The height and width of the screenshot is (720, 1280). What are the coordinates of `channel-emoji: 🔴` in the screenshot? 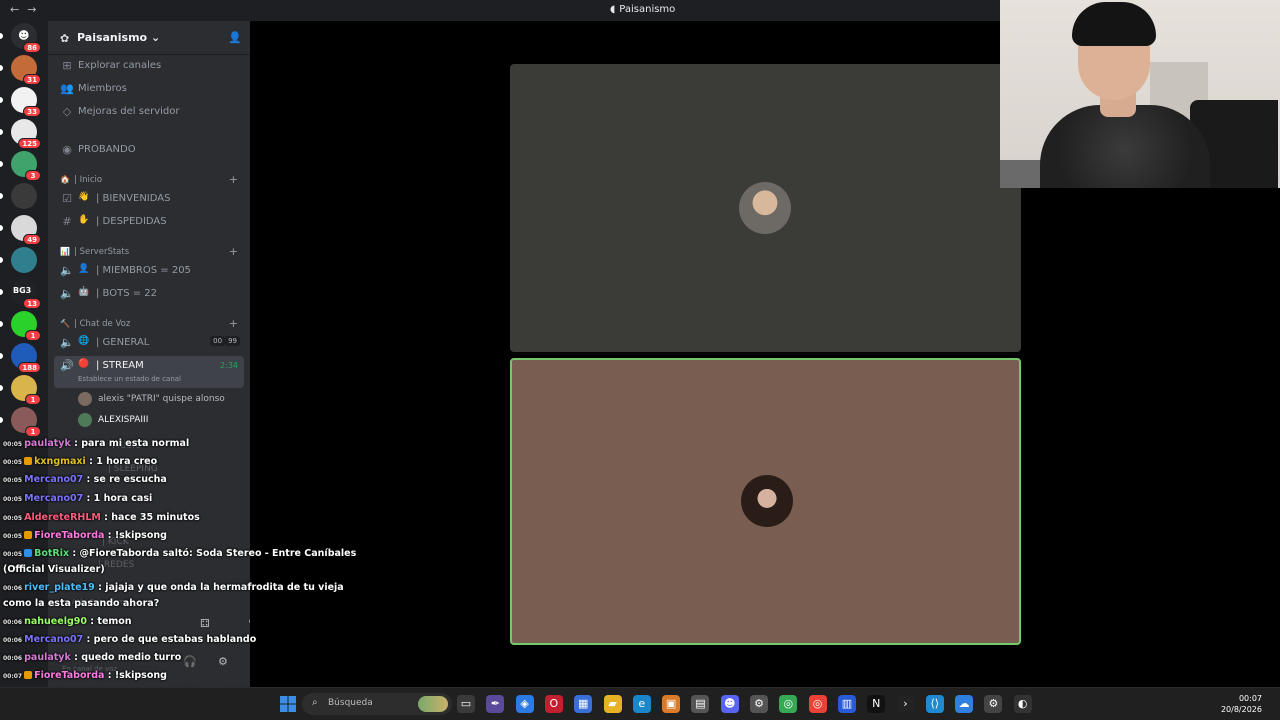 It's located at (84, 364).